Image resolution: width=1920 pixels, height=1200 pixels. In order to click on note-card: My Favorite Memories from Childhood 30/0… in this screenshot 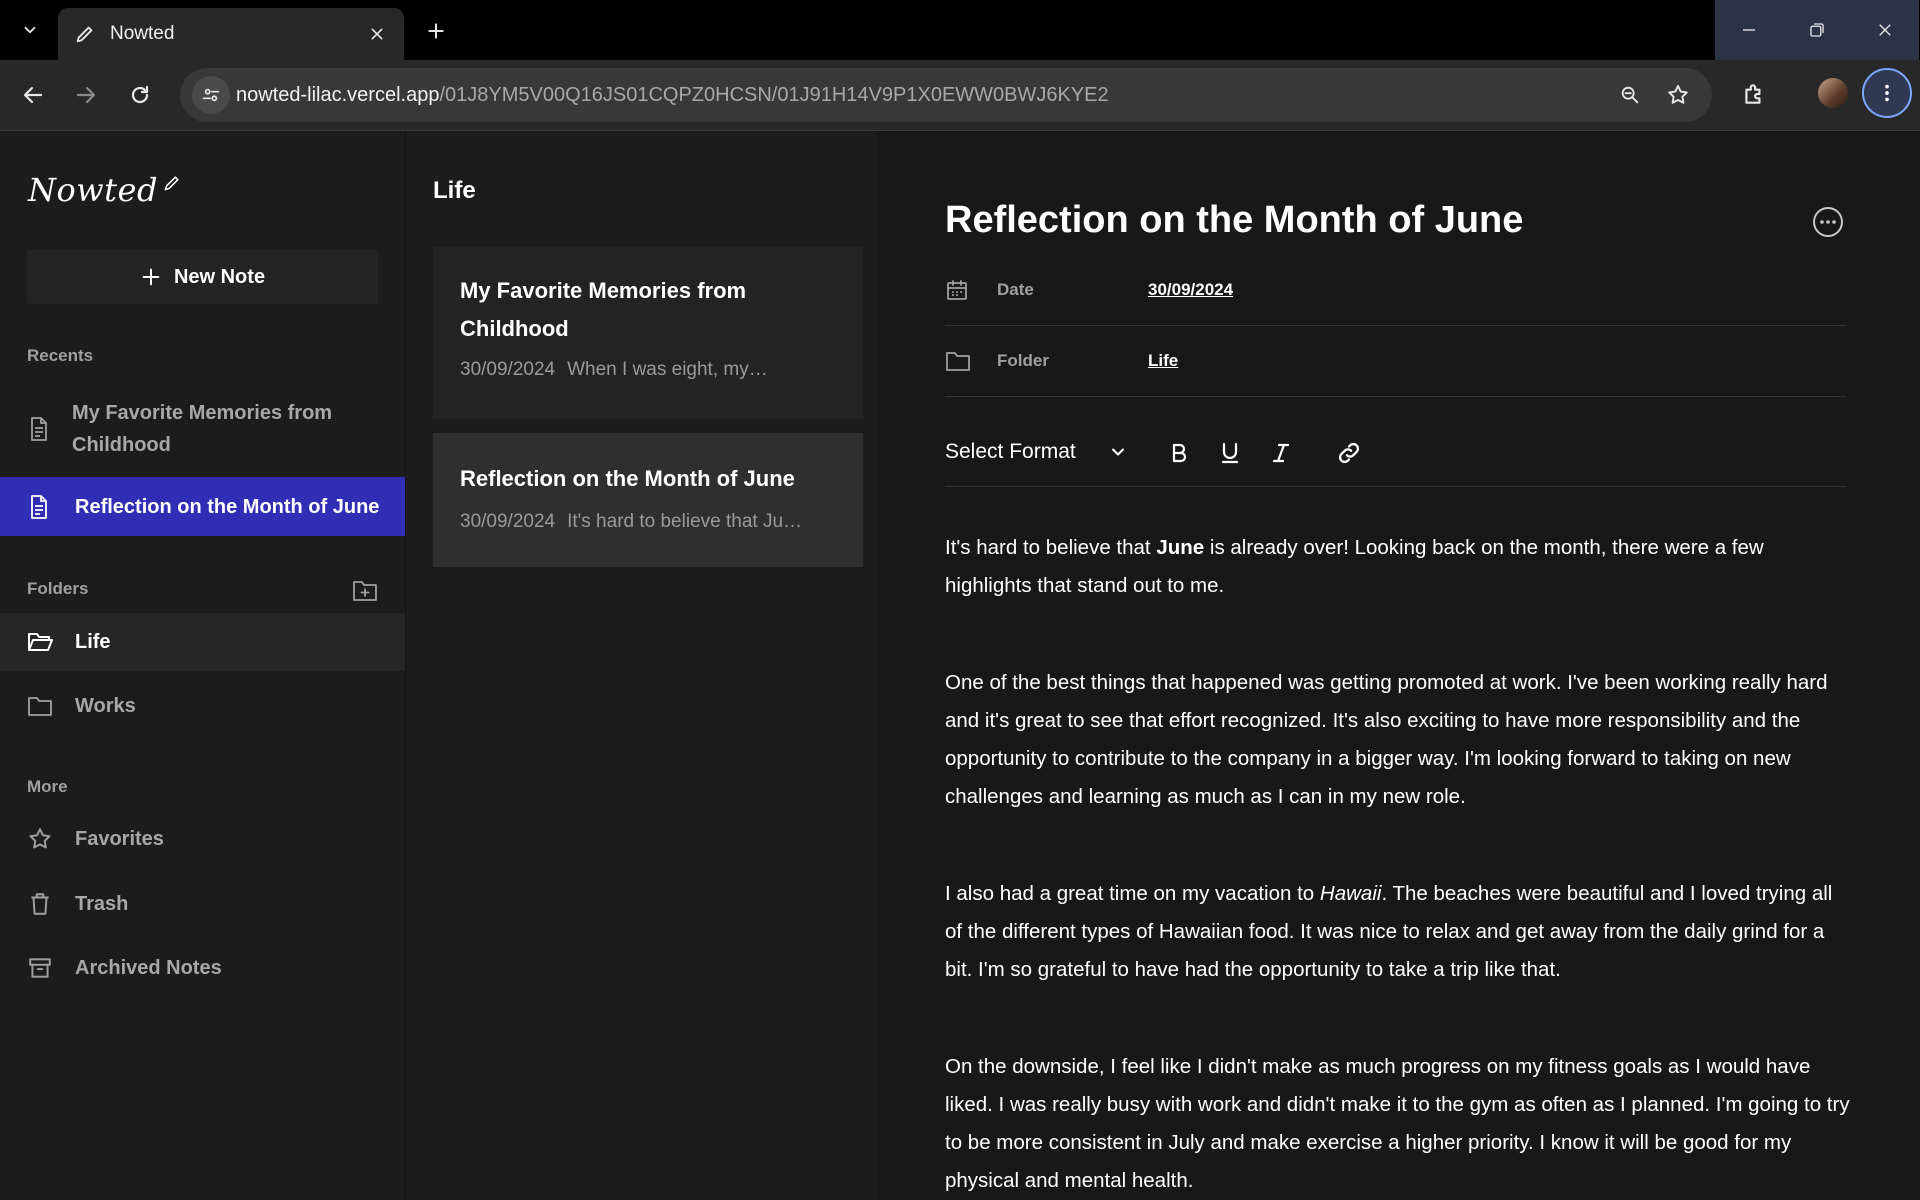, I will do `click(648, 333)`.